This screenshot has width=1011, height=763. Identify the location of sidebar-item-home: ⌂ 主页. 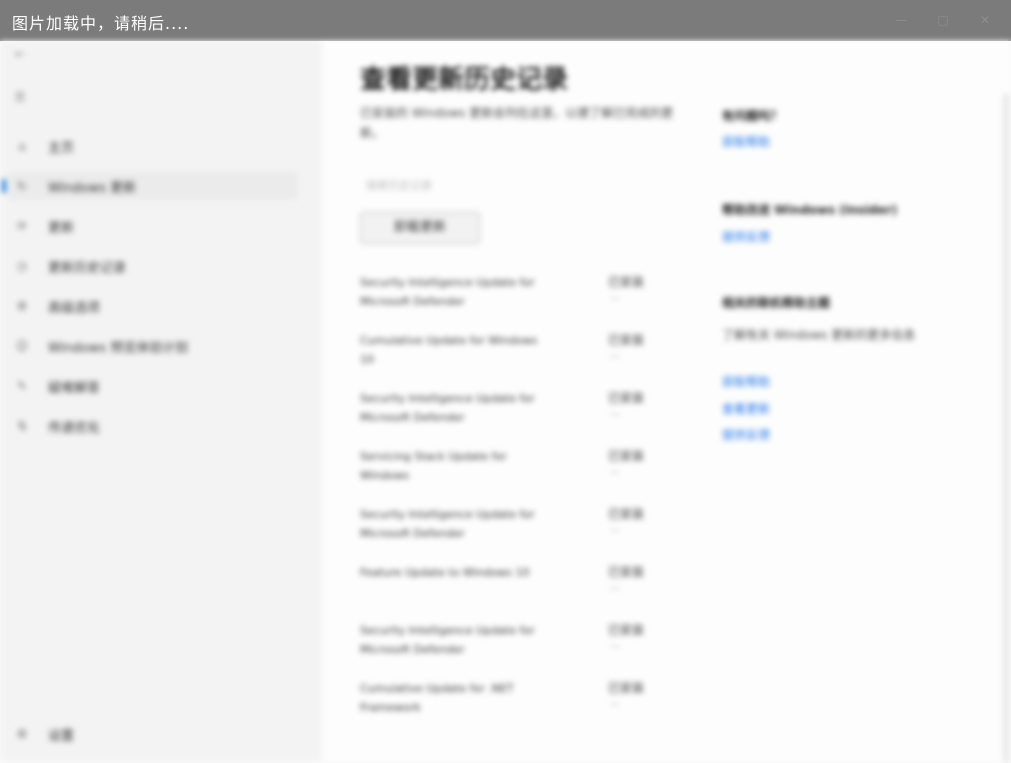
(153, 146).